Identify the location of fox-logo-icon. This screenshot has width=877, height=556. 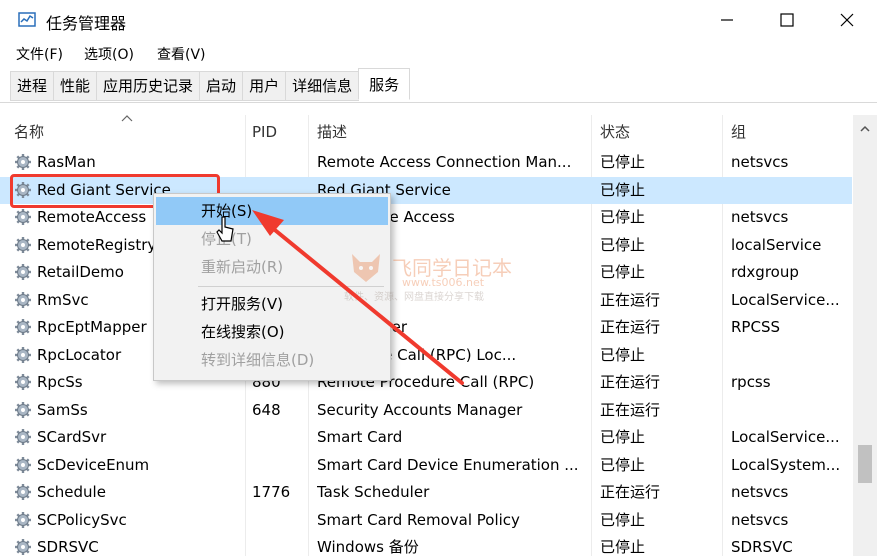
(366, 268).